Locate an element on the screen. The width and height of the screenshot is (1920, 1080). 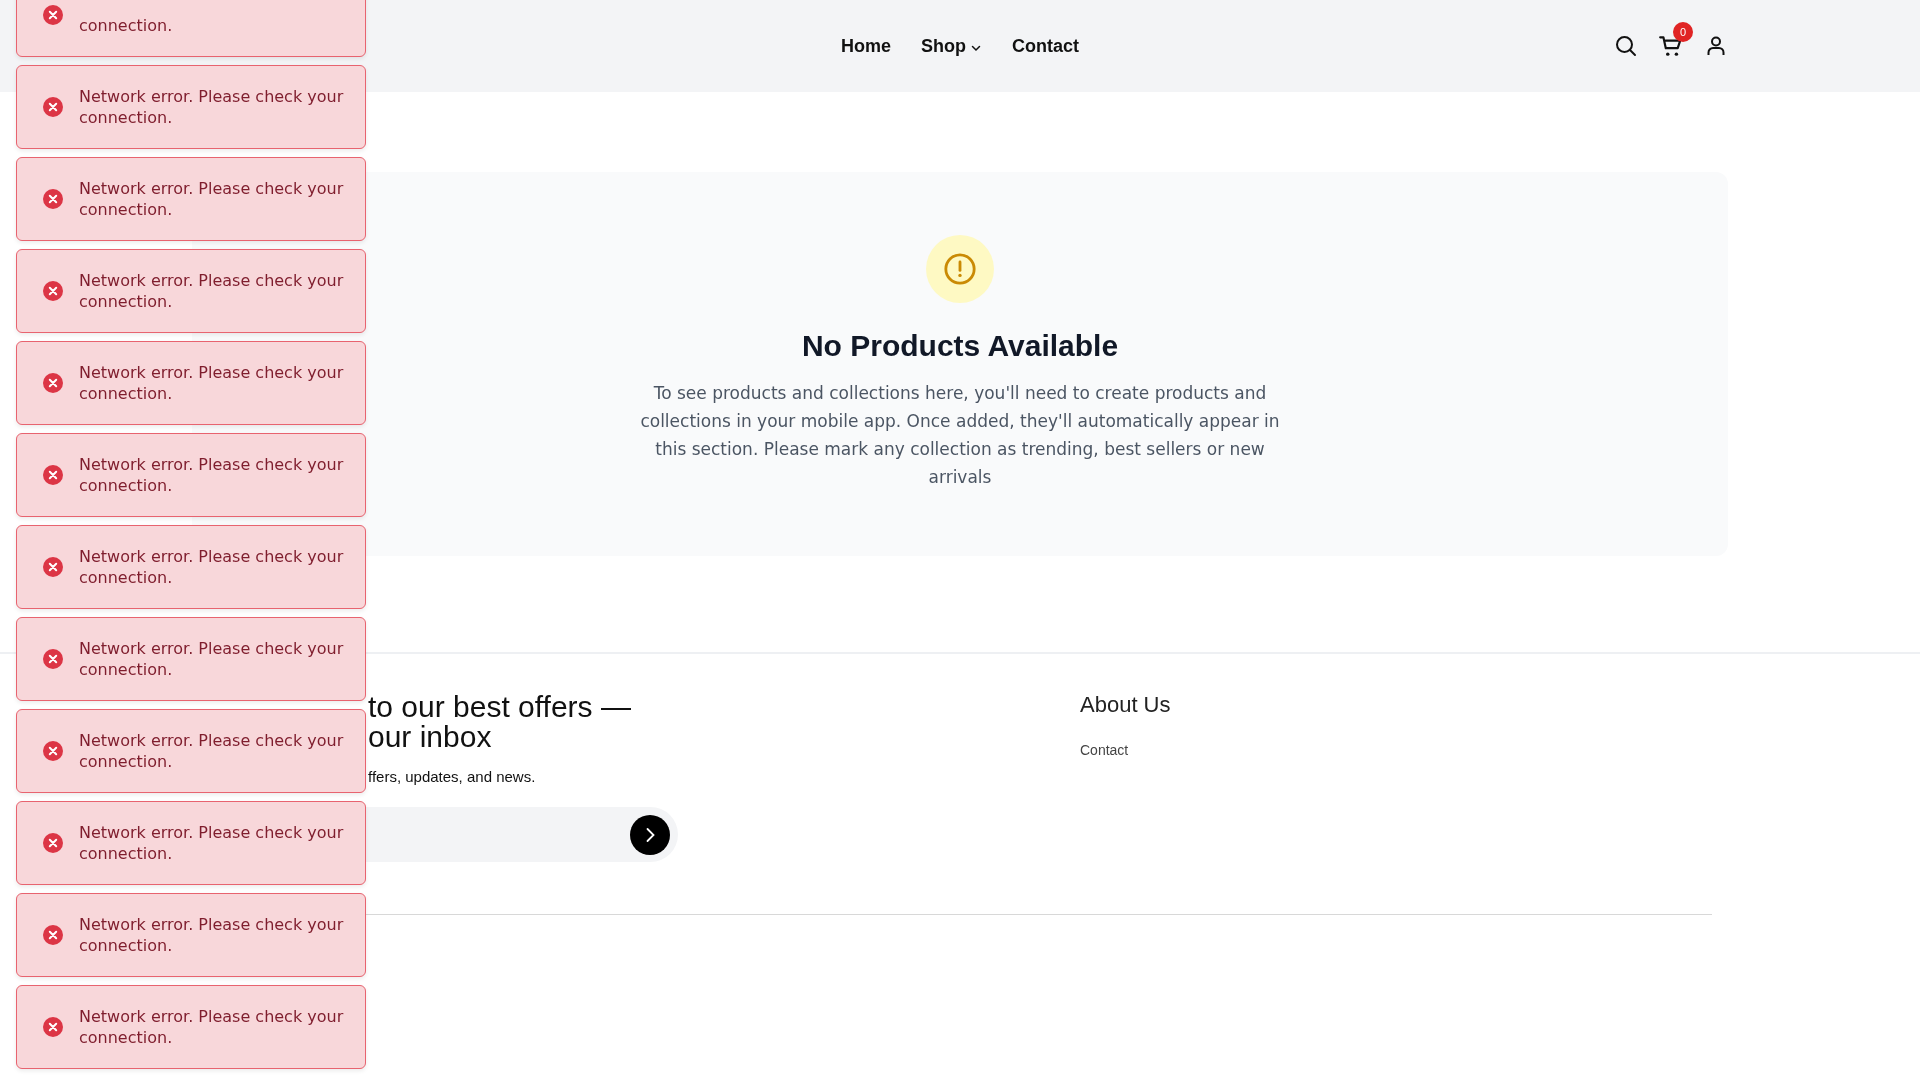
user-icon is located at coordinates (1716, 46).